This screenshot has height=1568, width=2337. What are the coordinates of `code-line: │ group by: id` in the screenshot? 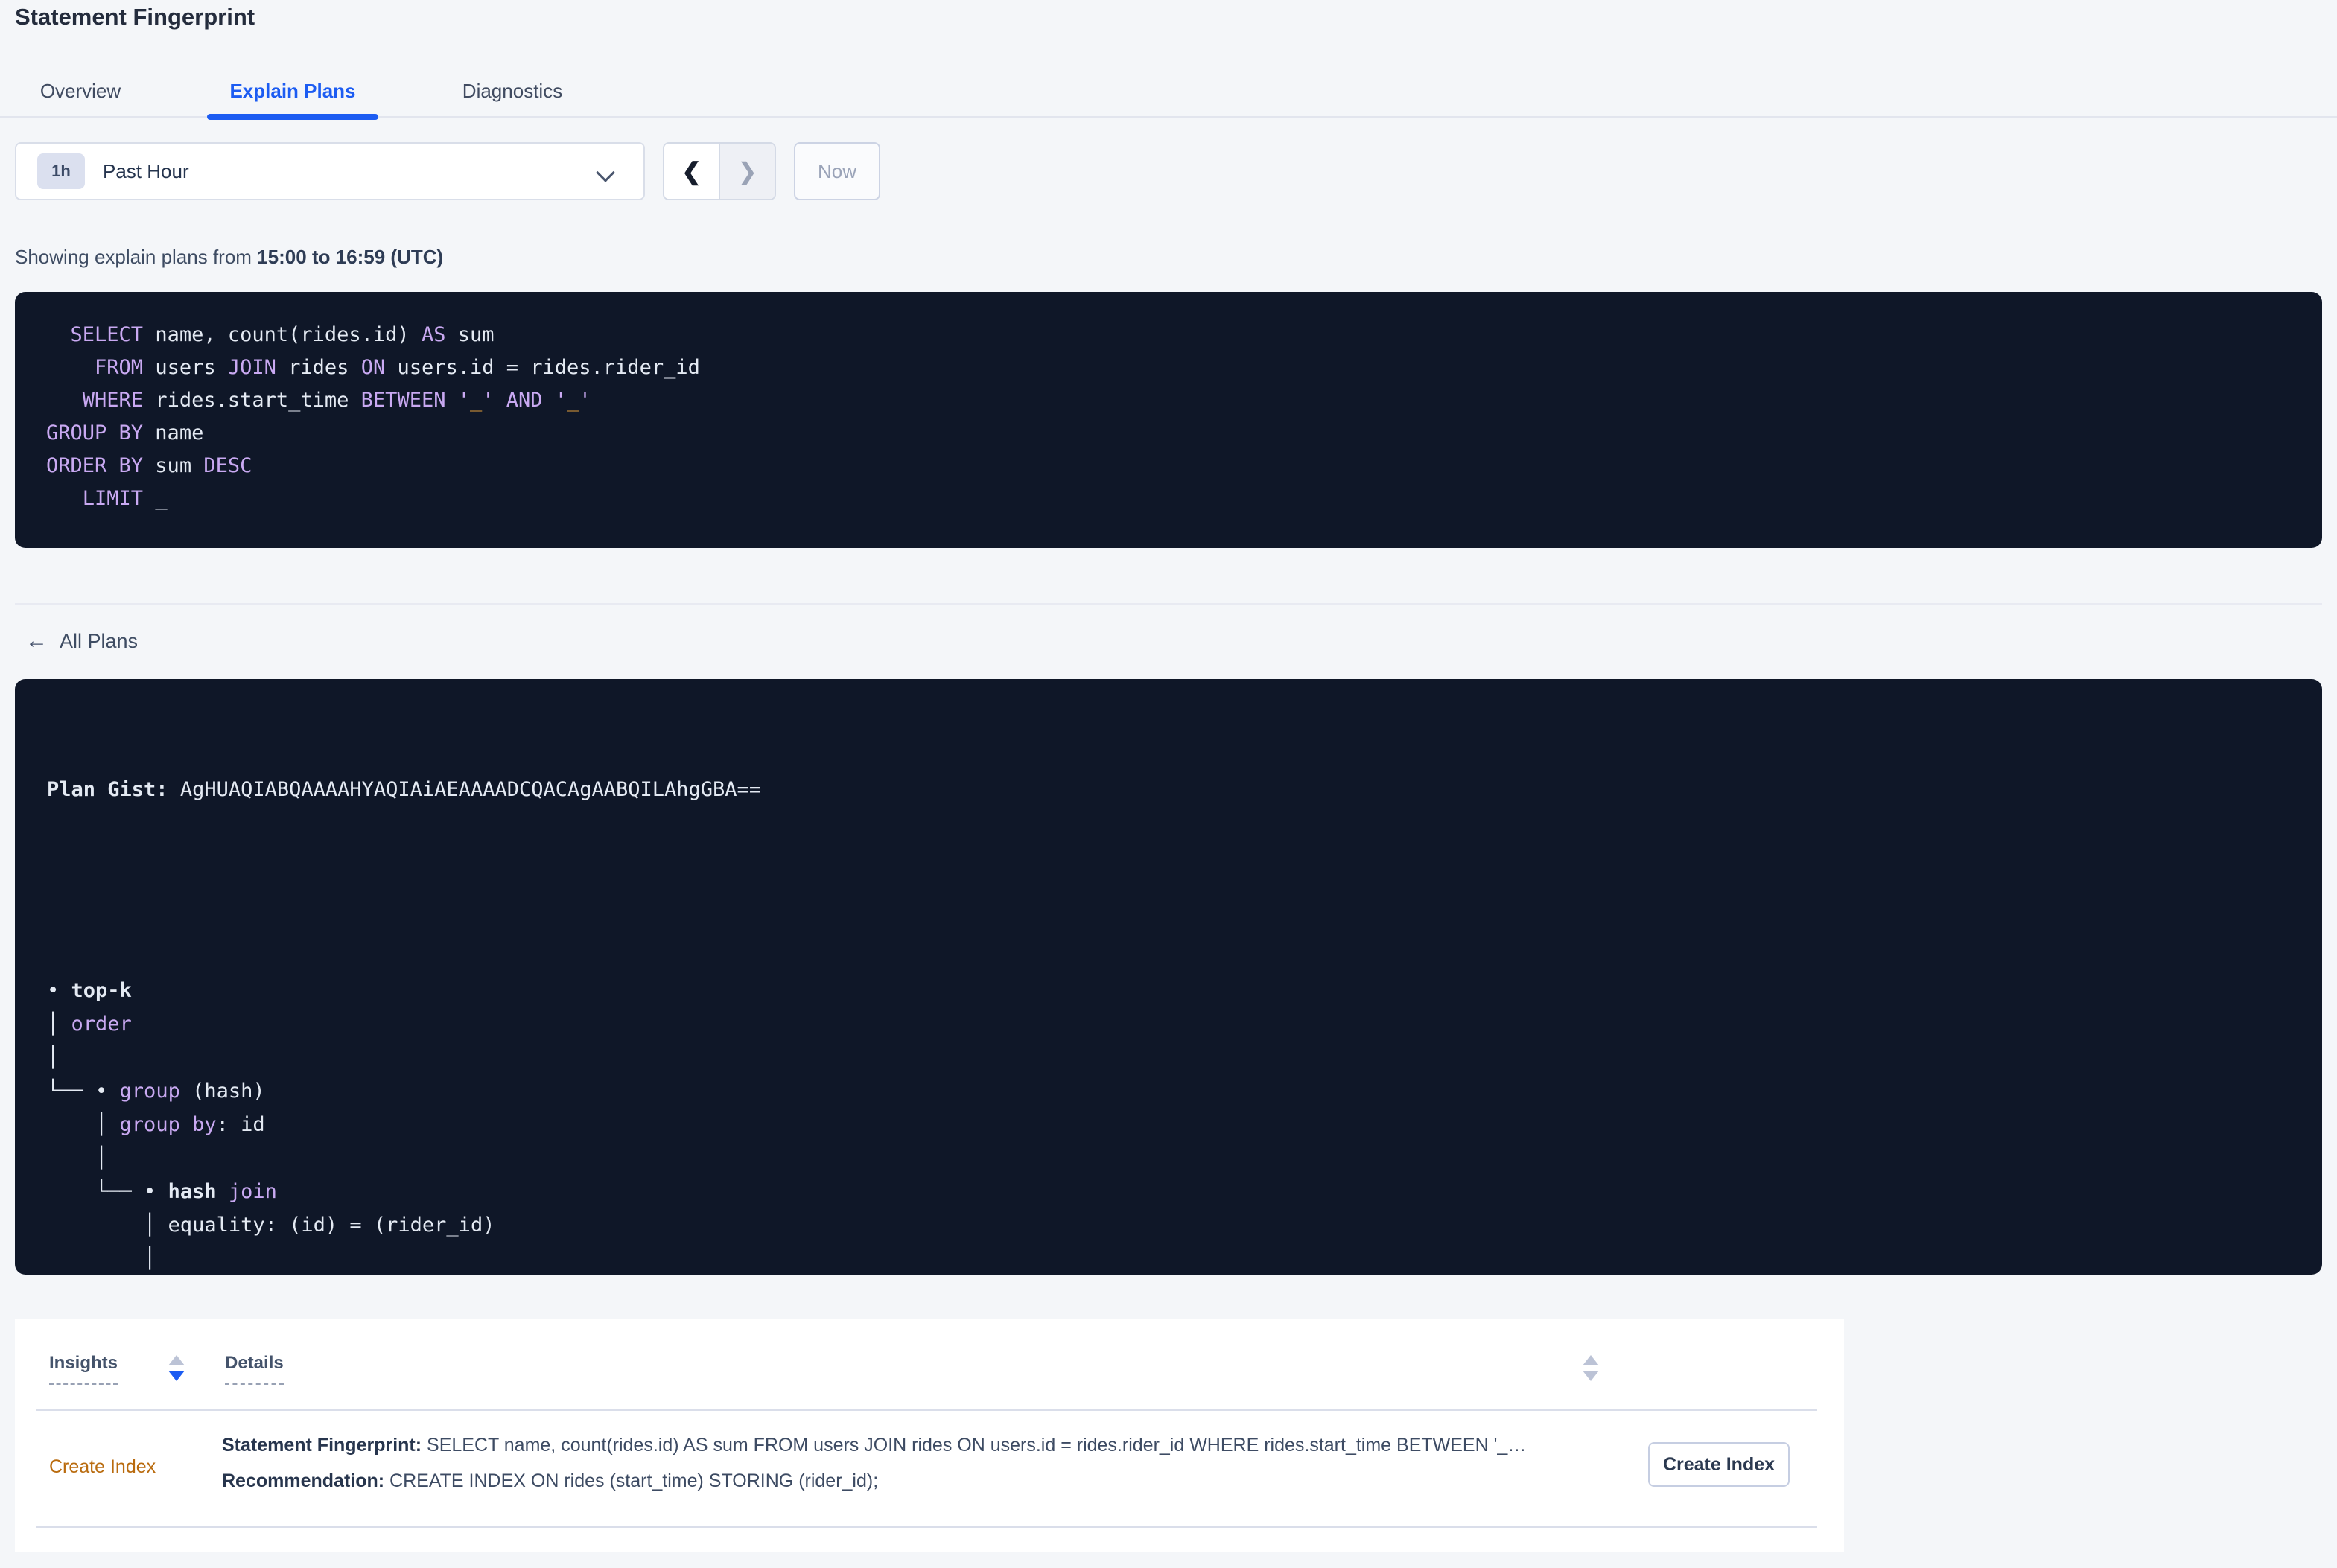 It's located at (156, 1124).